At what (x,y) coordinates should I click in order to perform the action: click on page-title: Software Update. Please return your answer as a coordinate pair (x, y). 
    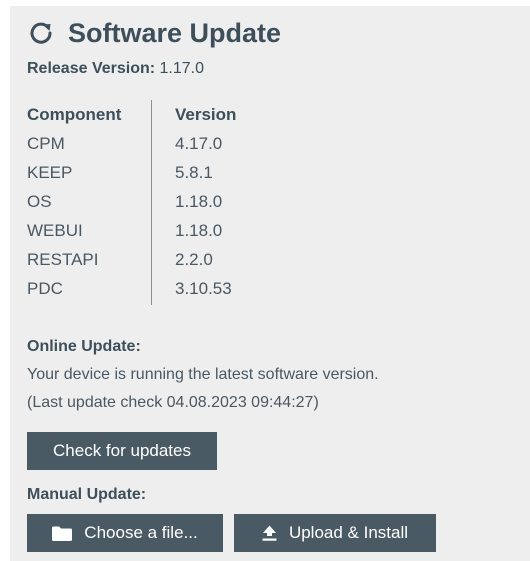
    Looking at the image, I should click on (175, 32).